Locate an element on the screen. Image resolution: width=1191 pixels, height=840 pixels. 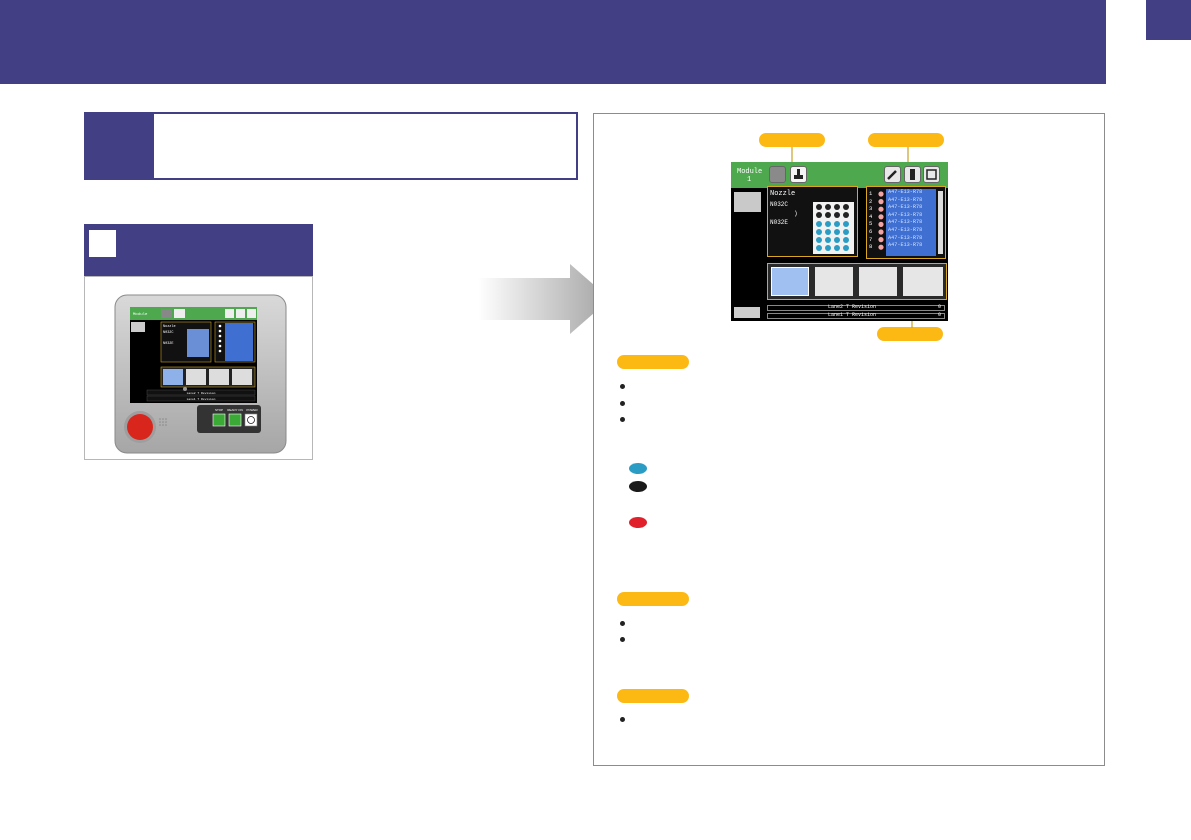
photo-button-label: READY ON is located at coordinates (235, 410).